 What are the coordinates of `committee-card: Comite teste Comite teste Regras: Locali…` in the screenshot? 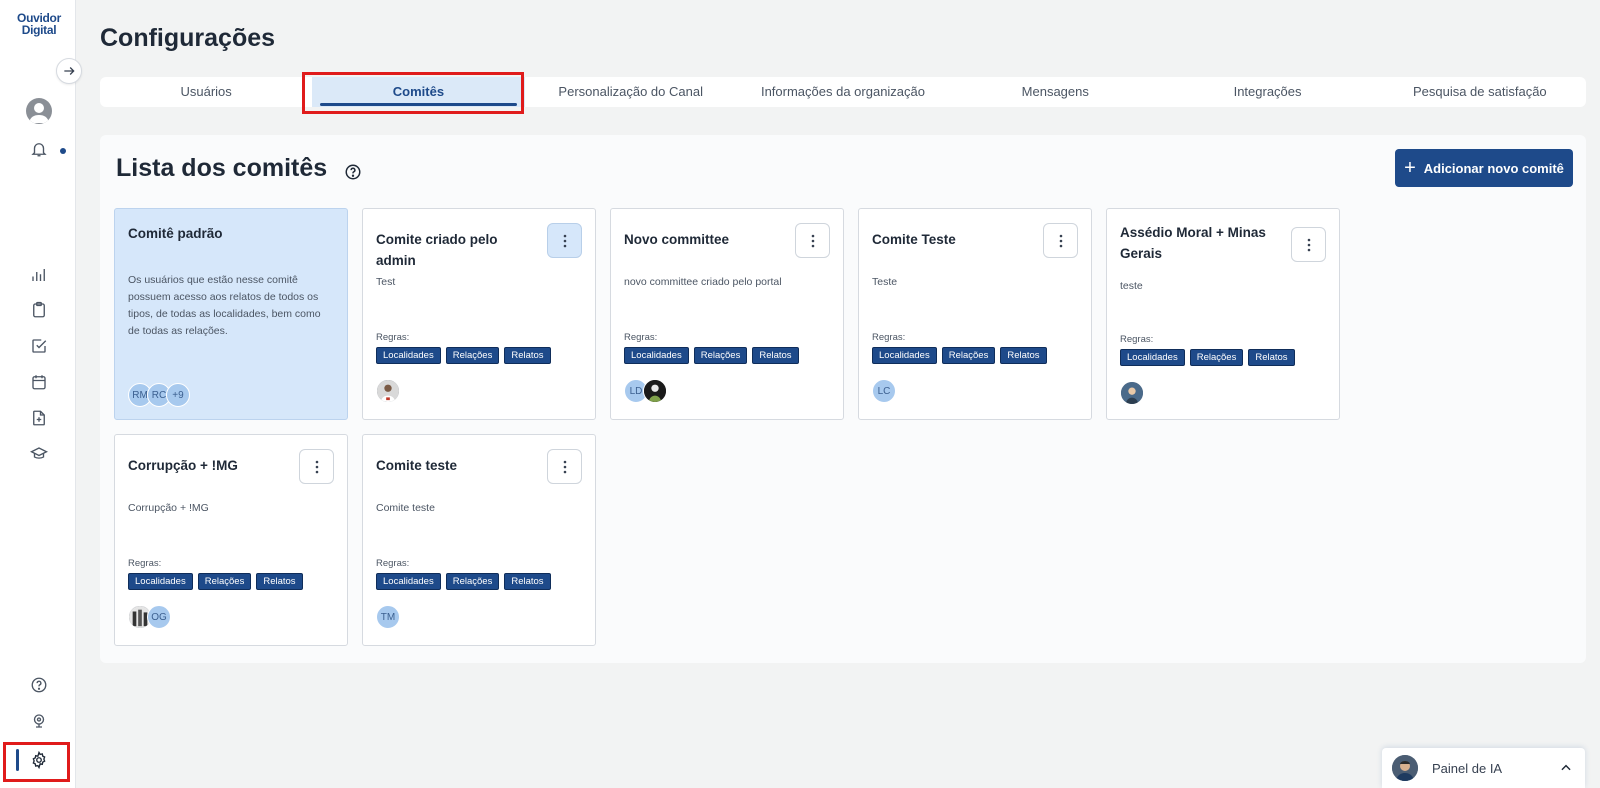 It's located at (479, 540).